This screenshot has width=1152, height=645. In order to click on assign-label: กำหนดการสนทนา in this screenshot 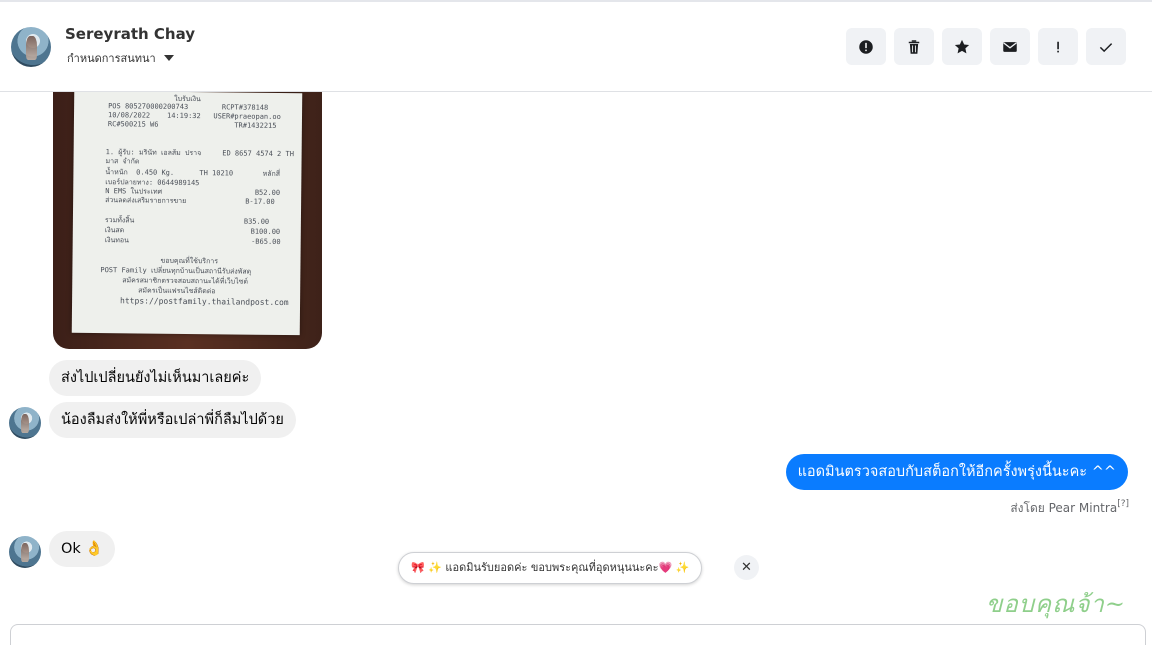, I will do `click(111, 58)`.